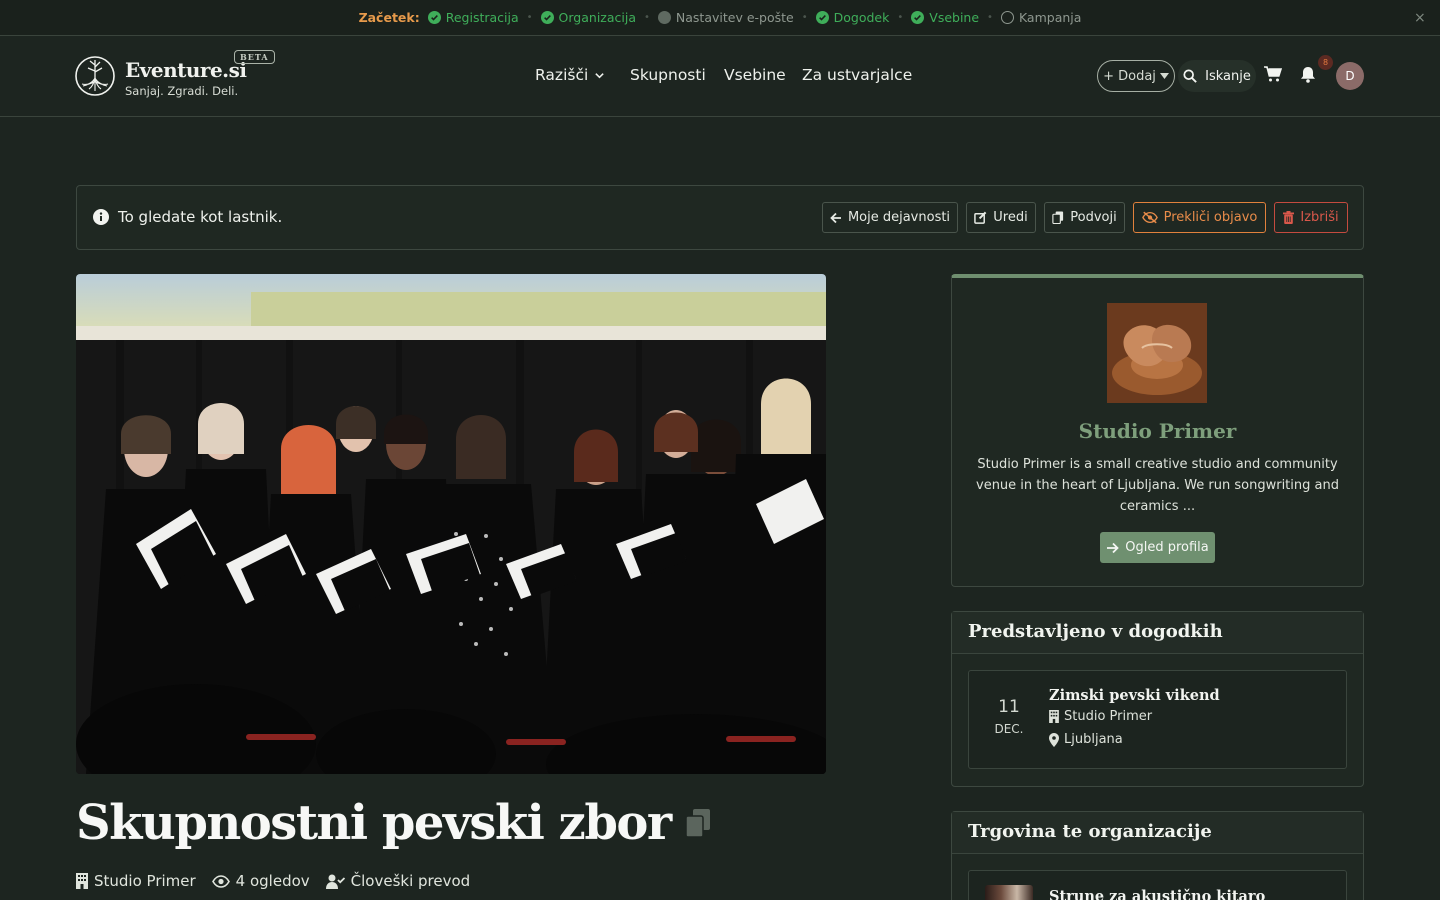 The width and height of the screenshot is (1440, 900). Describe the element at coordinates (697, 823) in the screenshot. I see `copy-link-icon` at that location.